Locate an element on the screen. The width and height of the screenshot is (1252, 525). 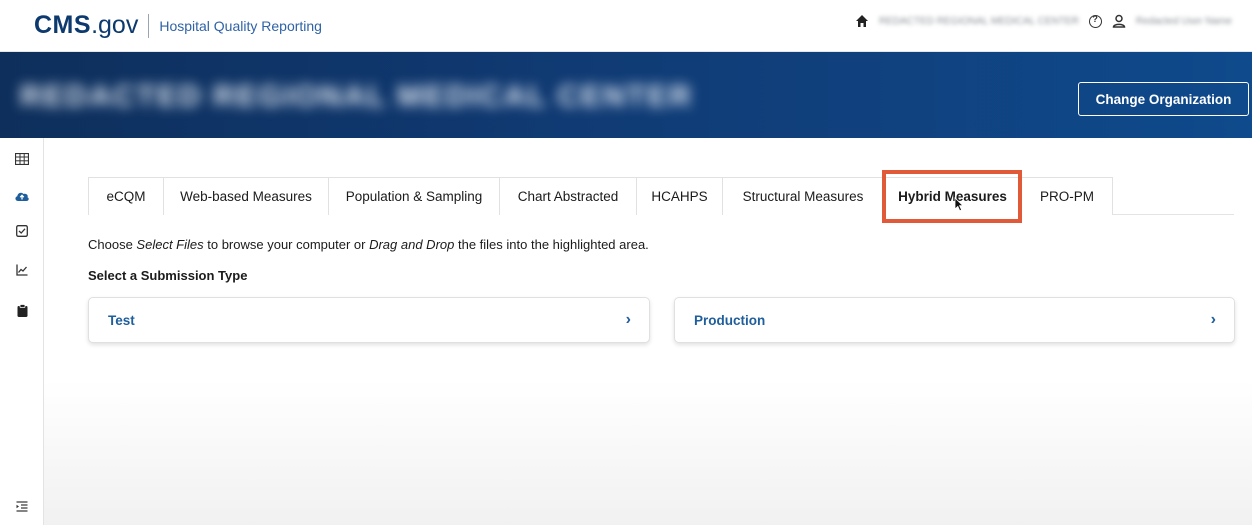
cms-logo: CMS .gov Hospital Quality Reporting is located at coordinates (178, 25).